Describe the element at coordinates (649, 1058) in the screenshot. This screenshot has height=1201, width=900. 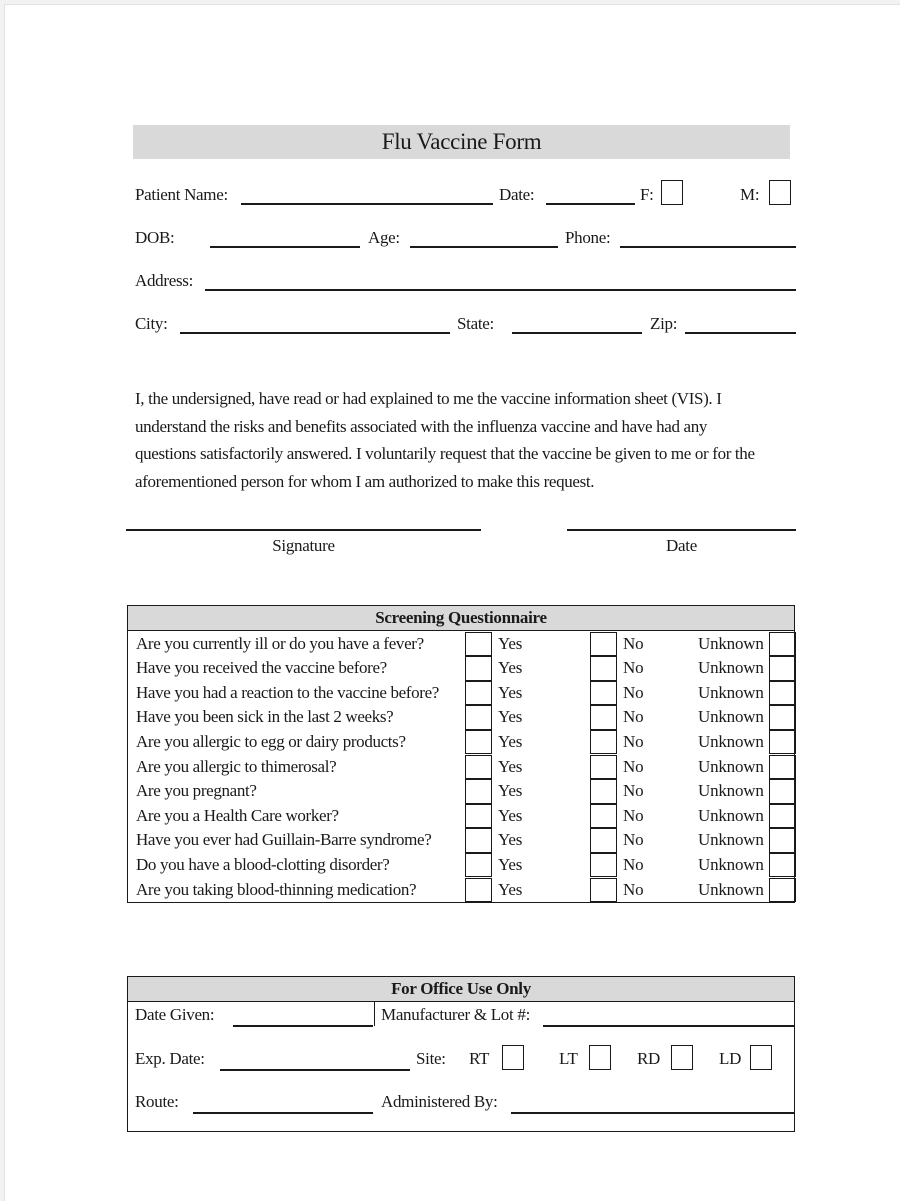
I see `site-rd-label: RD` at that location.